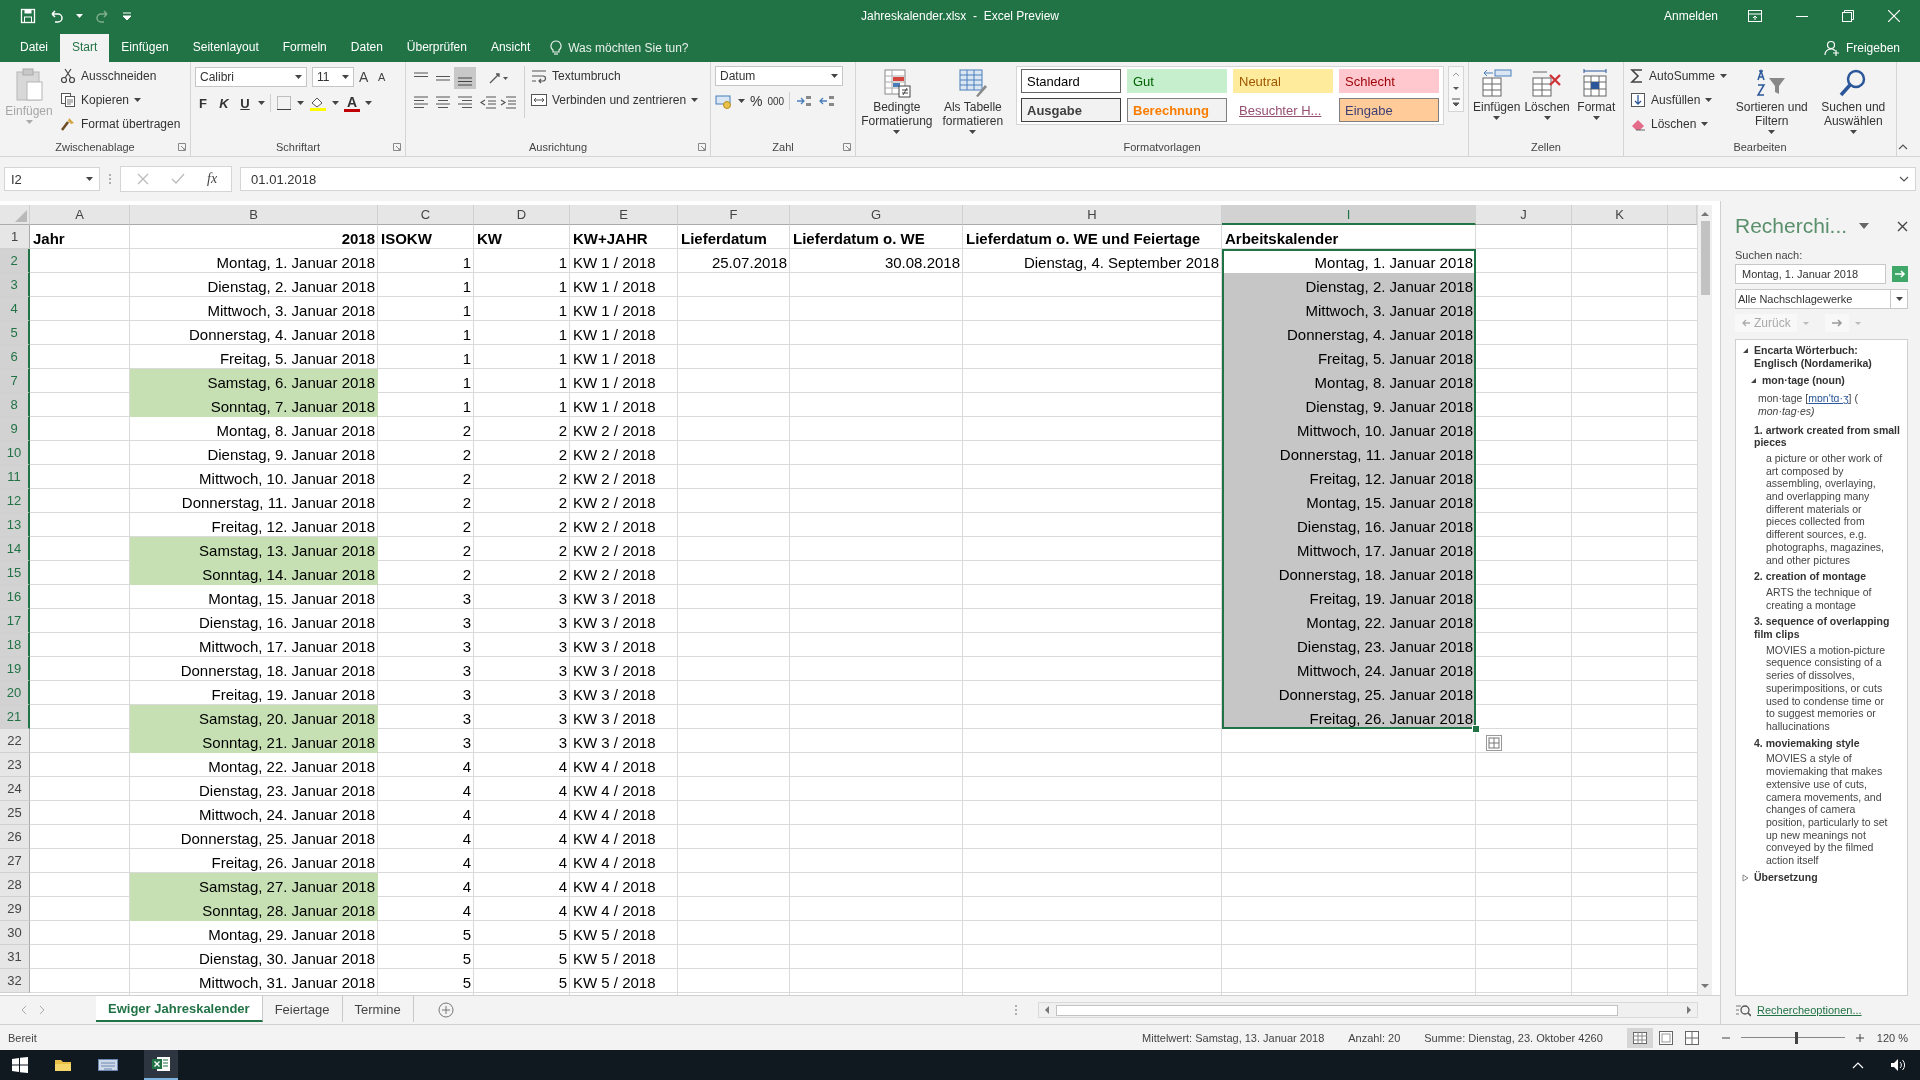  Describe the element at coordinates (426, 215) in the screenshot. I see `column-header: C` at that location.